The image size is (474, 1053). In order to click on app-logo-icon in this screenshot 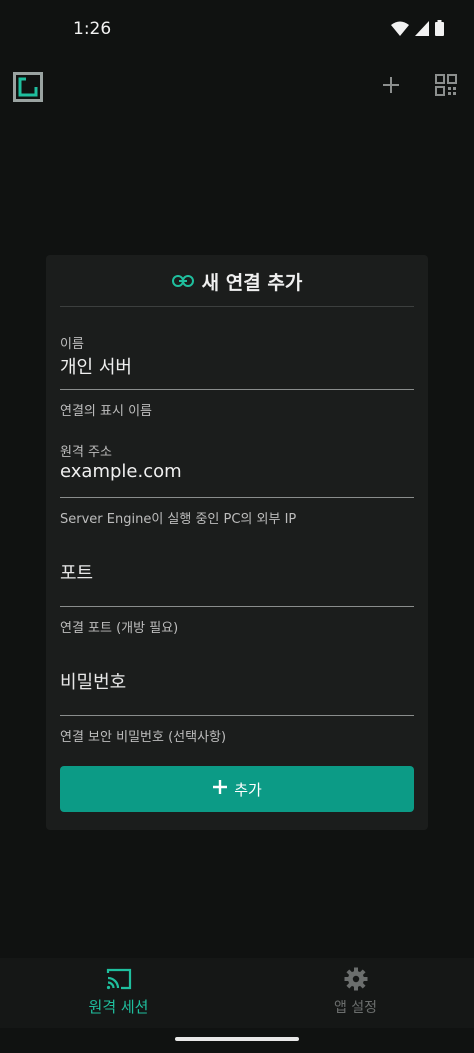, I will do `click(28, 87)`.